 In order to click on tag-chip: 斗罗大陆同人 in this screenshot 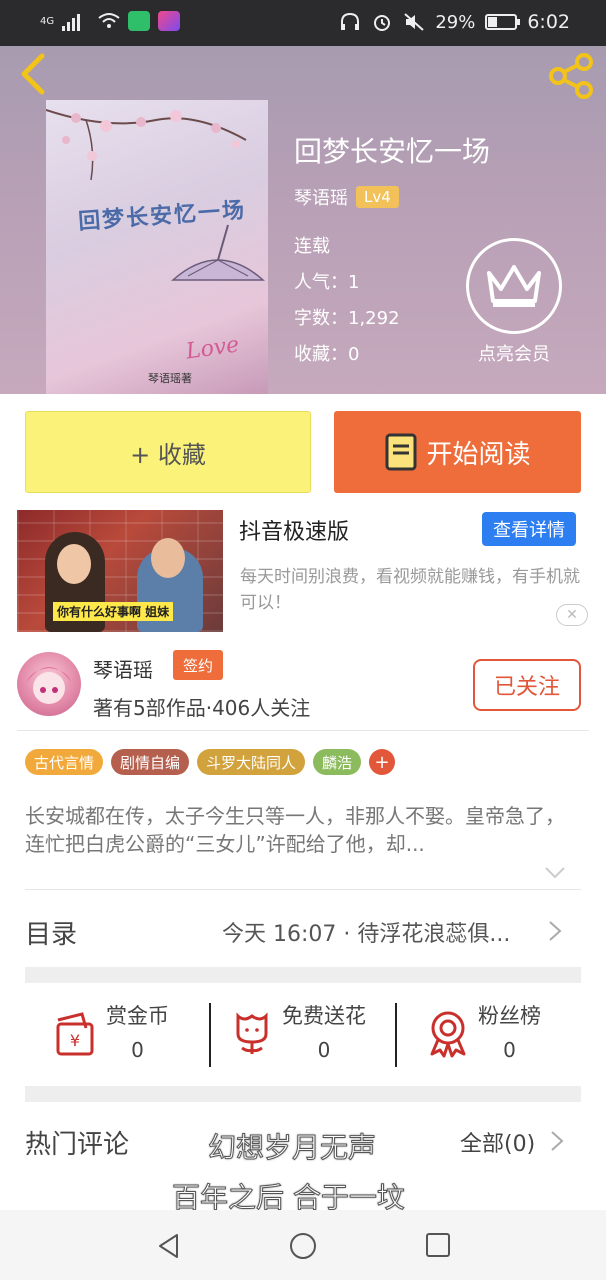, I will do `click(251, 762)`.